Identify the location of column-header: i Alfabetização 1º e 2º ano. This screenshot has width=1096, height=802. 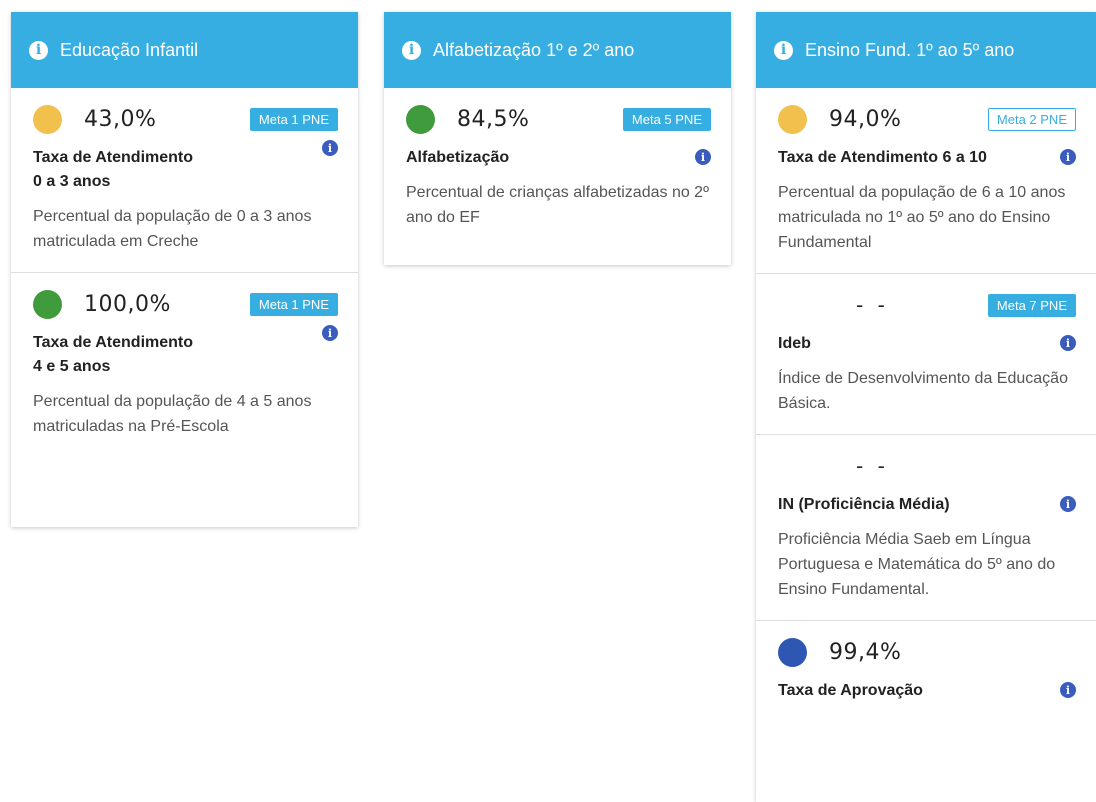
(557, 50).